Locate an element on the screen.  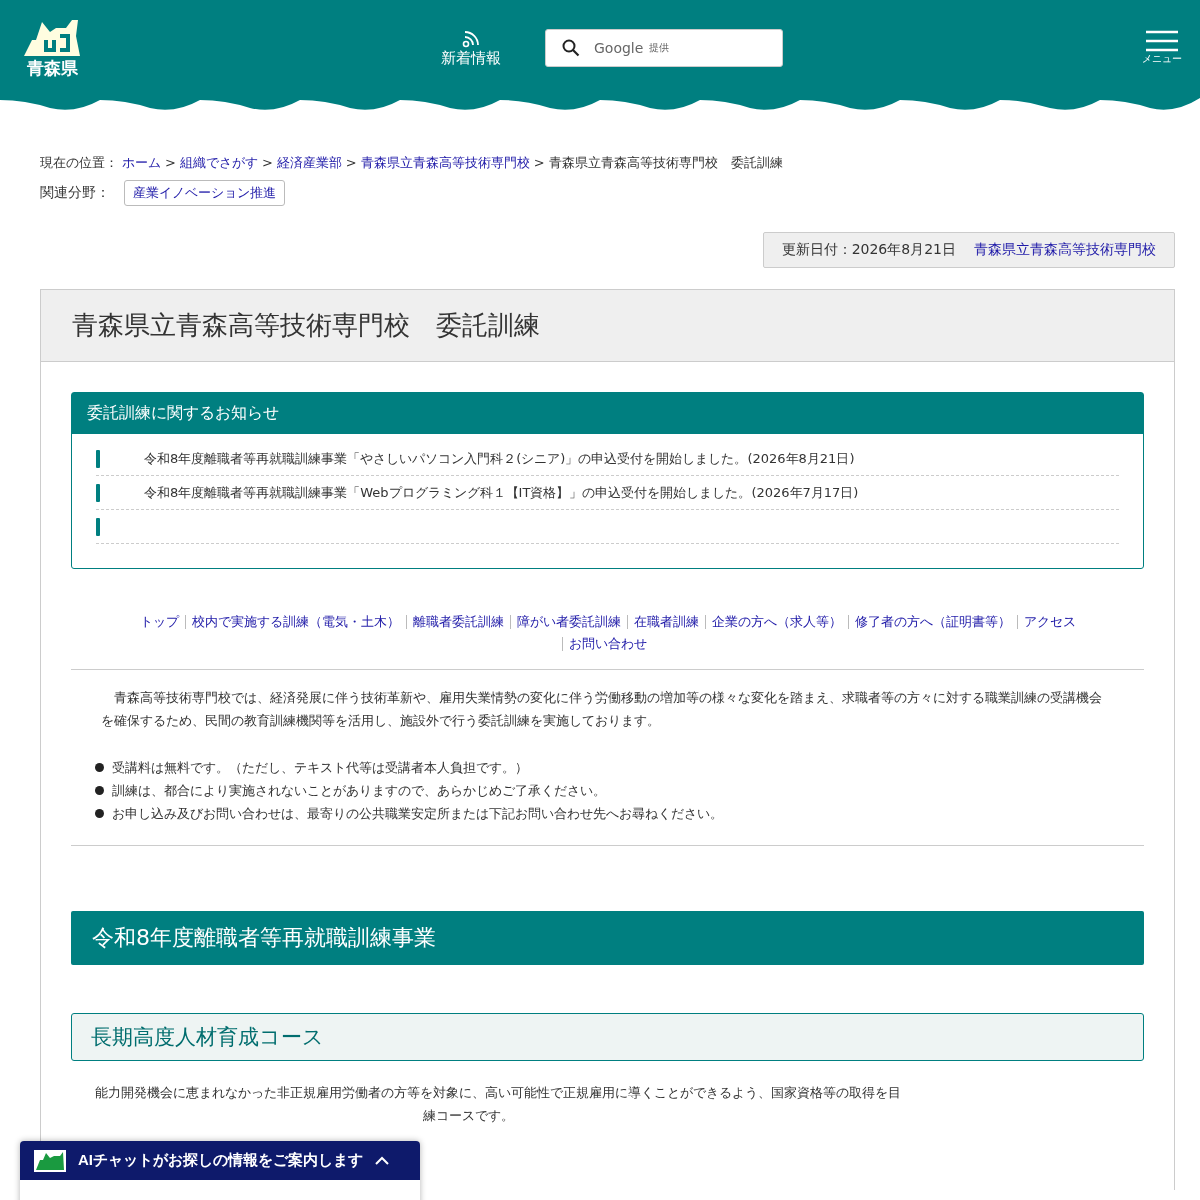
nav-link: アクセス is located at coordinates (1049, 622).